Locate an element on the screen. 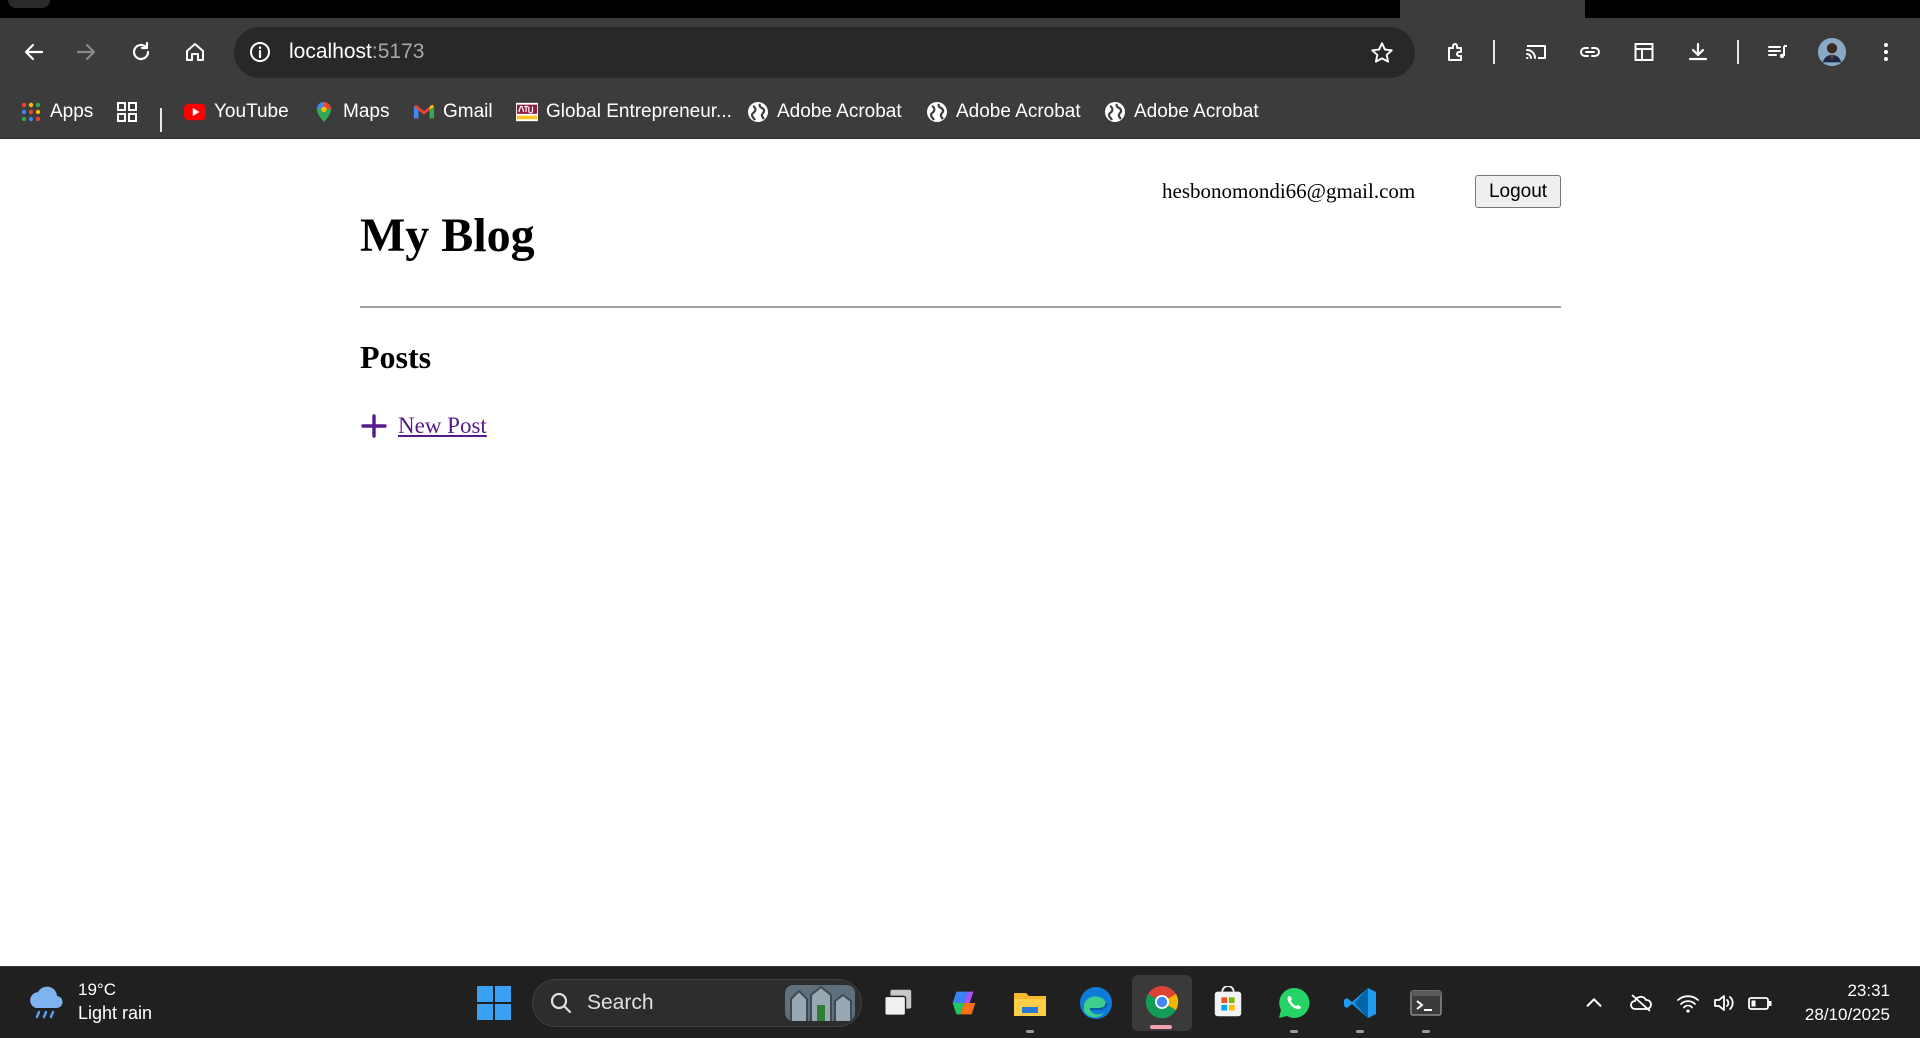 The image size is (1920, 1038). bookmark-apps: Apps is located at coordinates (56, 112).